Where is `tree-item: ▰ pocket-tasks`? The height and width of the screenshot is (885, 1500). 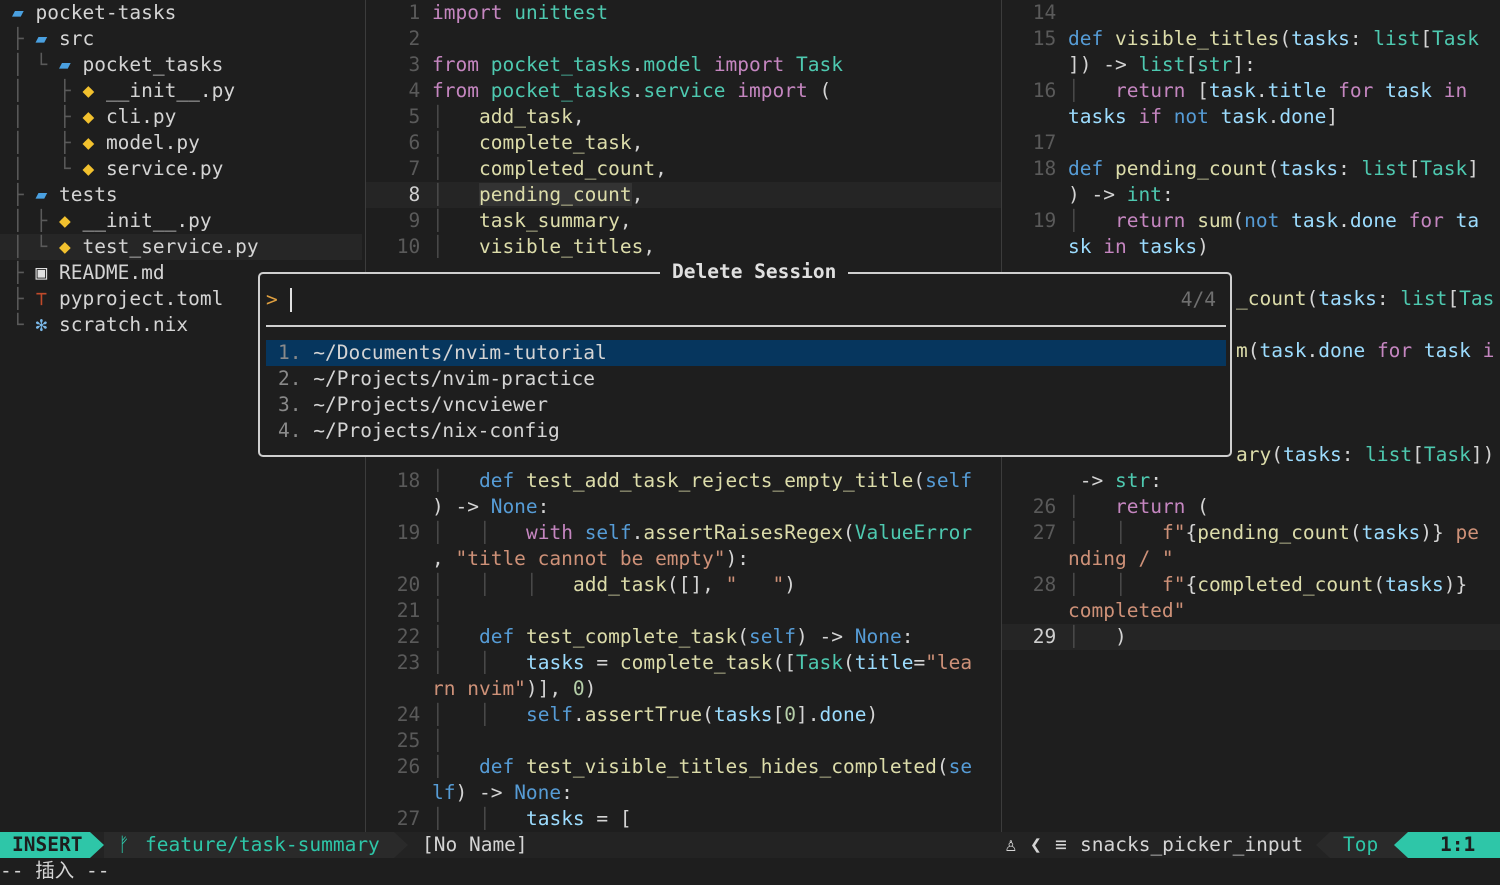 tree-item: ▰ pocket-tasks is located at coordinates (94, 13).